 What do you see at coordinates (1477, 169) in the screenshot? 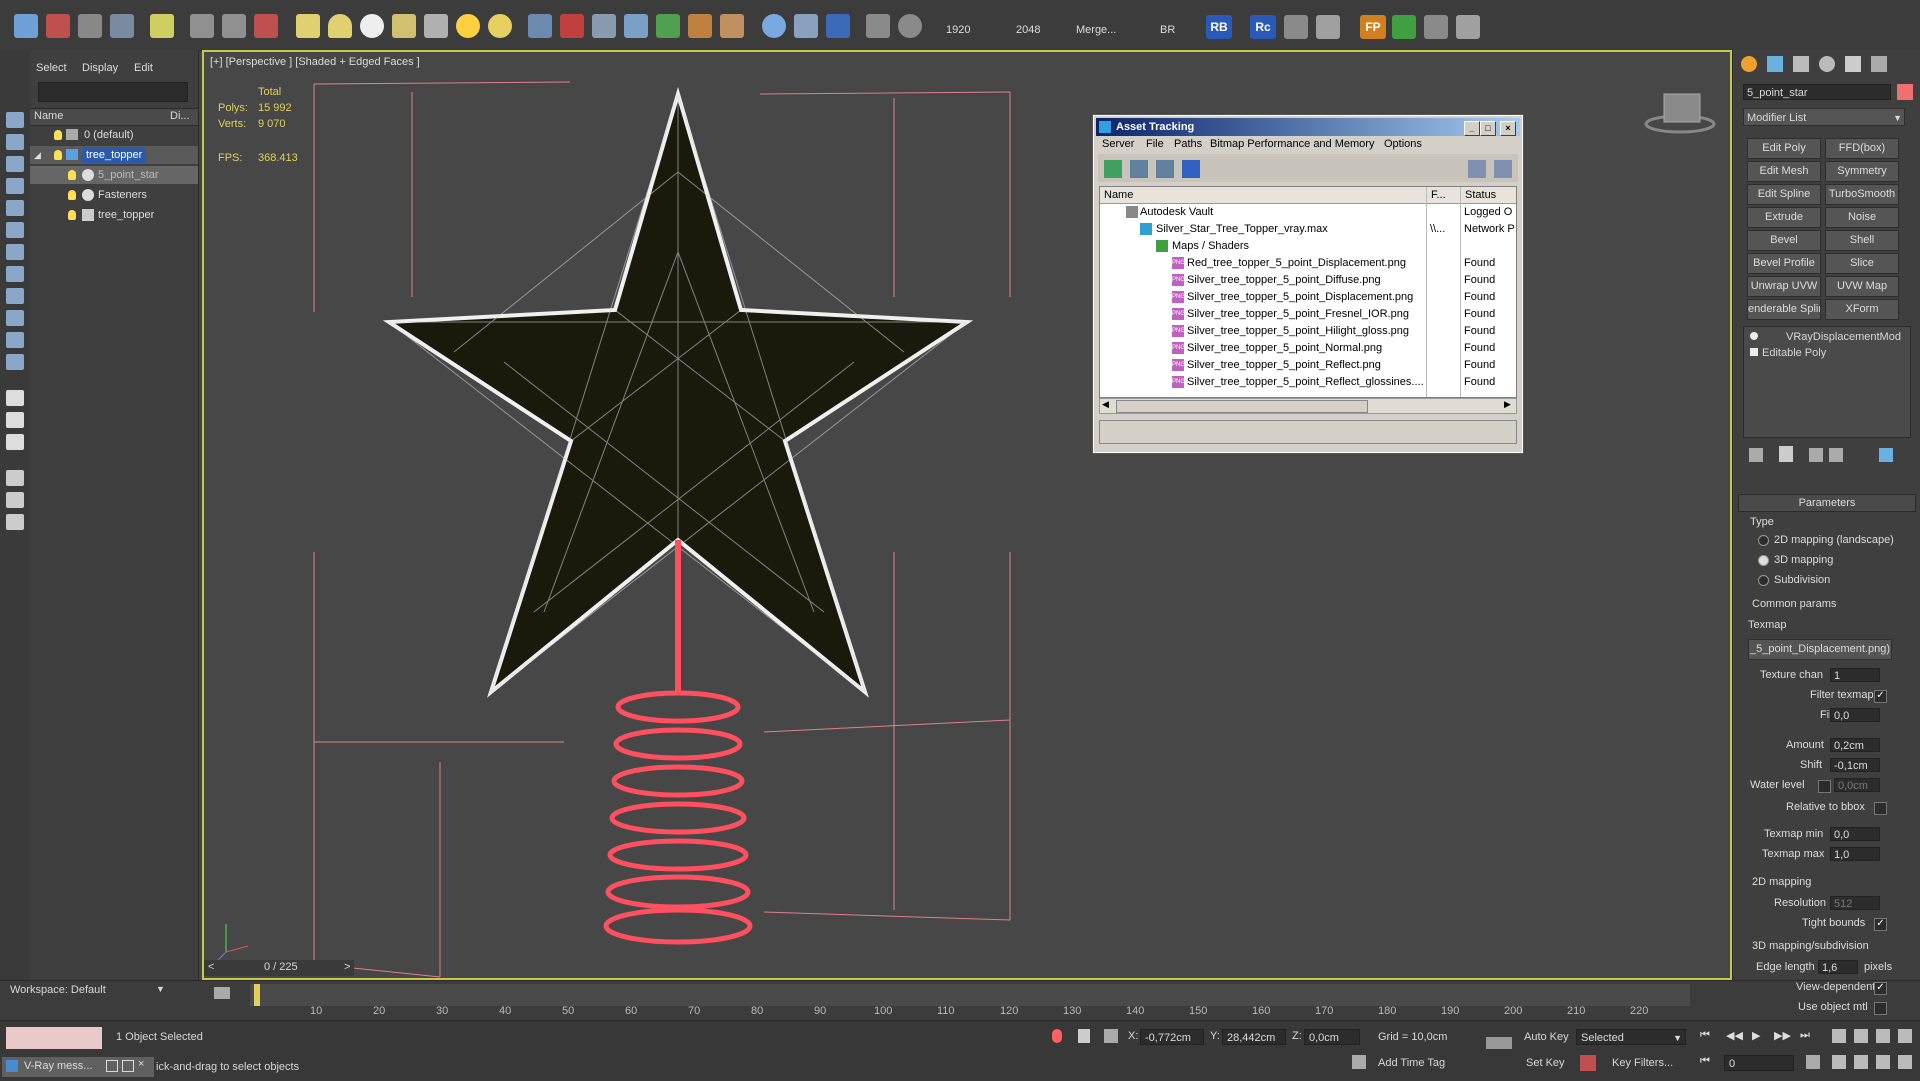
I see `help-icon` at bounding box center [1477, 169].